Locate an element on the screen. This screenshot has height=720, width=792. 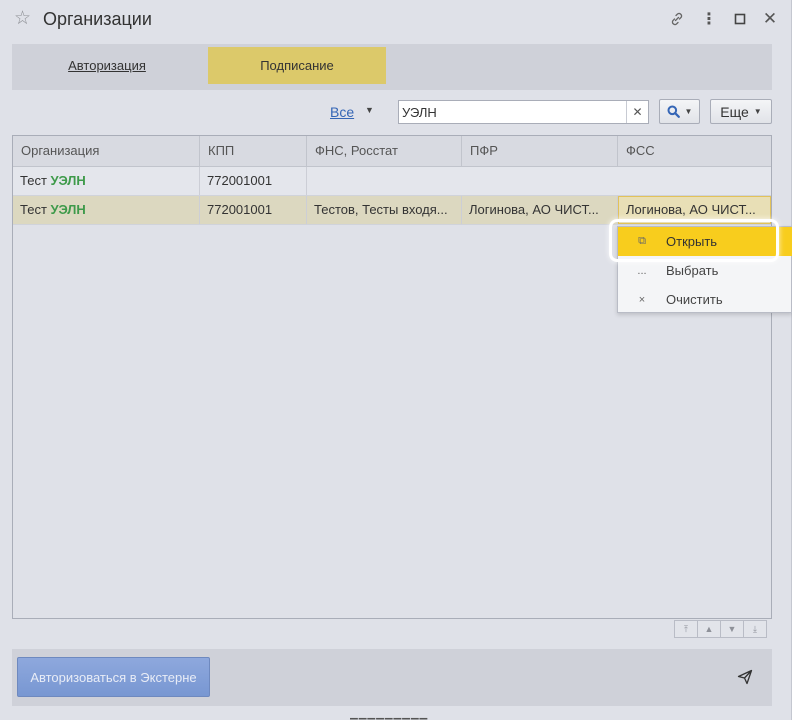
search-field: ✕ is located at coordinates (523, 112).